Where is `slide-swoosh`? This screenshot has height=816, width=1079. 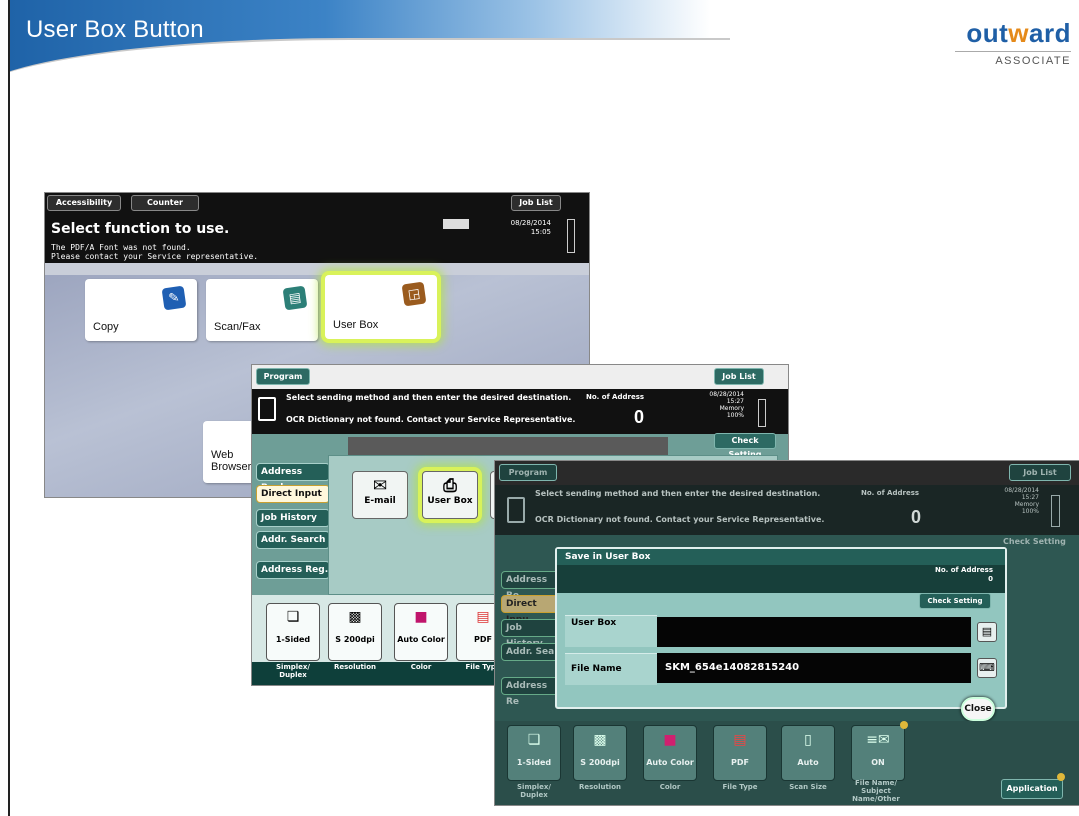
slide-swoosh is located at coordinates (370, 98).